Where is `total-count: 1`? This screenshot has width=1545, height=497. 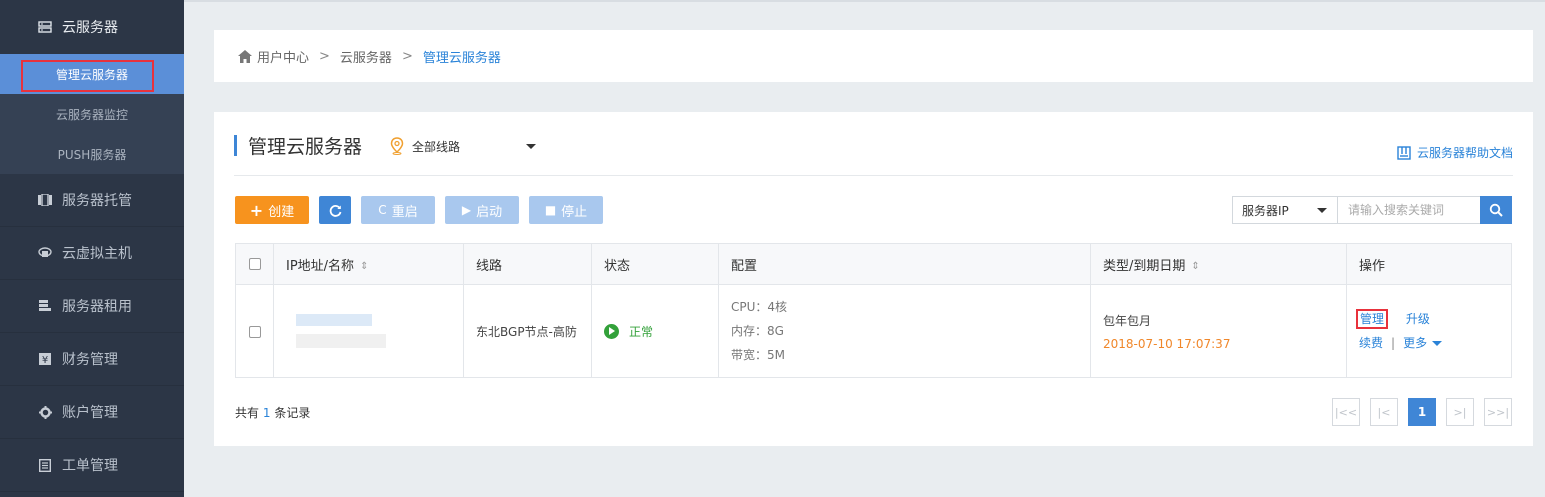 total-count: 1 is located at coordinates (266, 413).